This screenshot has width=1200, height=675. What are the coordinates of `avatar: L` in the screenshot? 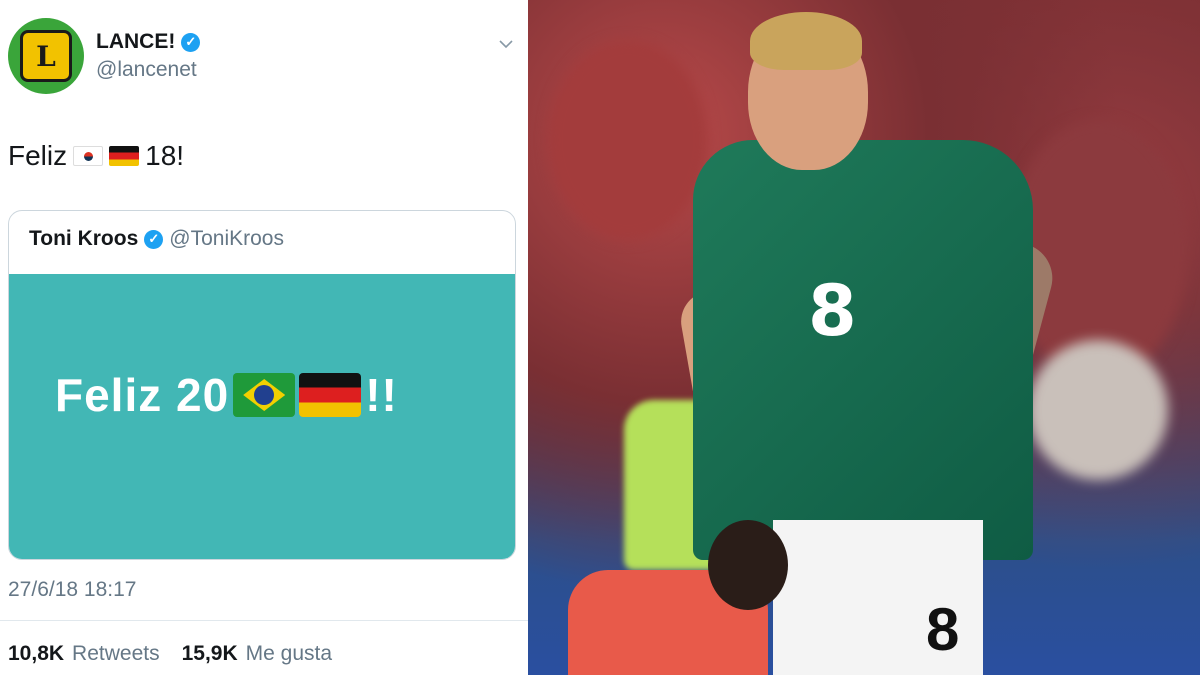 It's located at (46, 56).